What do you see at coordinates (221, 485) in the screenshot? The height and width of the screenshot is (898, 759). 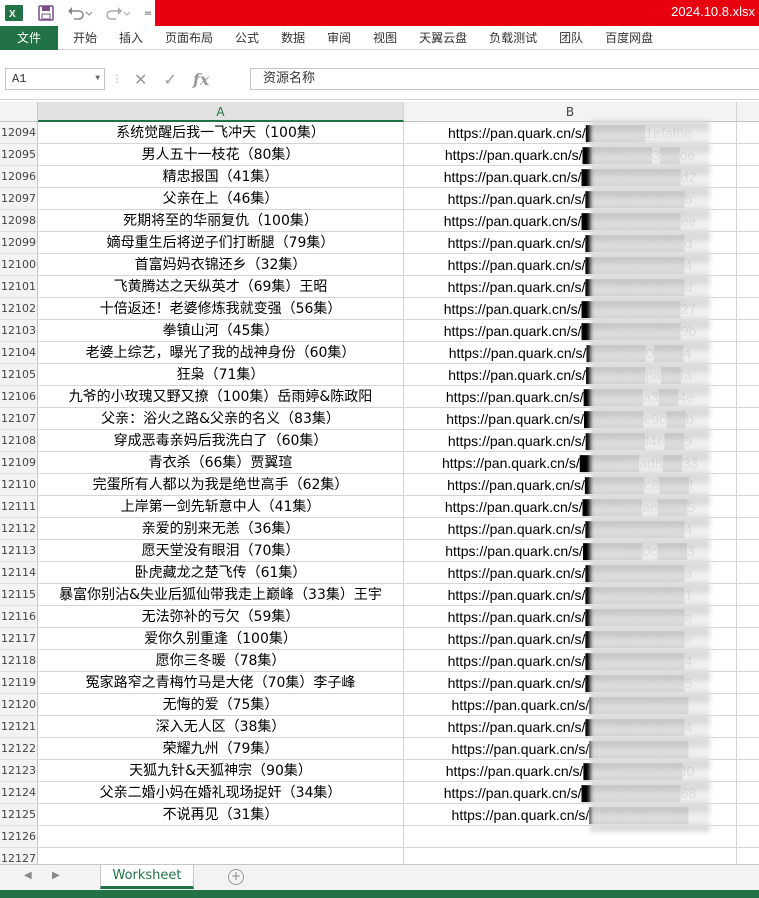 I see `cell-resource-name: 完蛋所有人都以为我是绝世高手（62集）` at bounding box center [221, 485].